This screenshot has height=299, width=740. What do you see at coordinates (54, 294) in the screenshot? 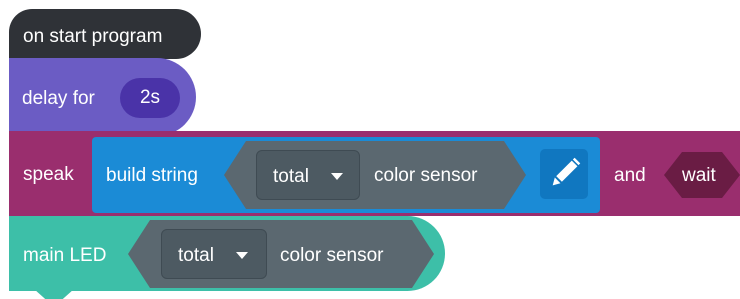
I see `block-connector-tab` at bounding box center [54, 294].